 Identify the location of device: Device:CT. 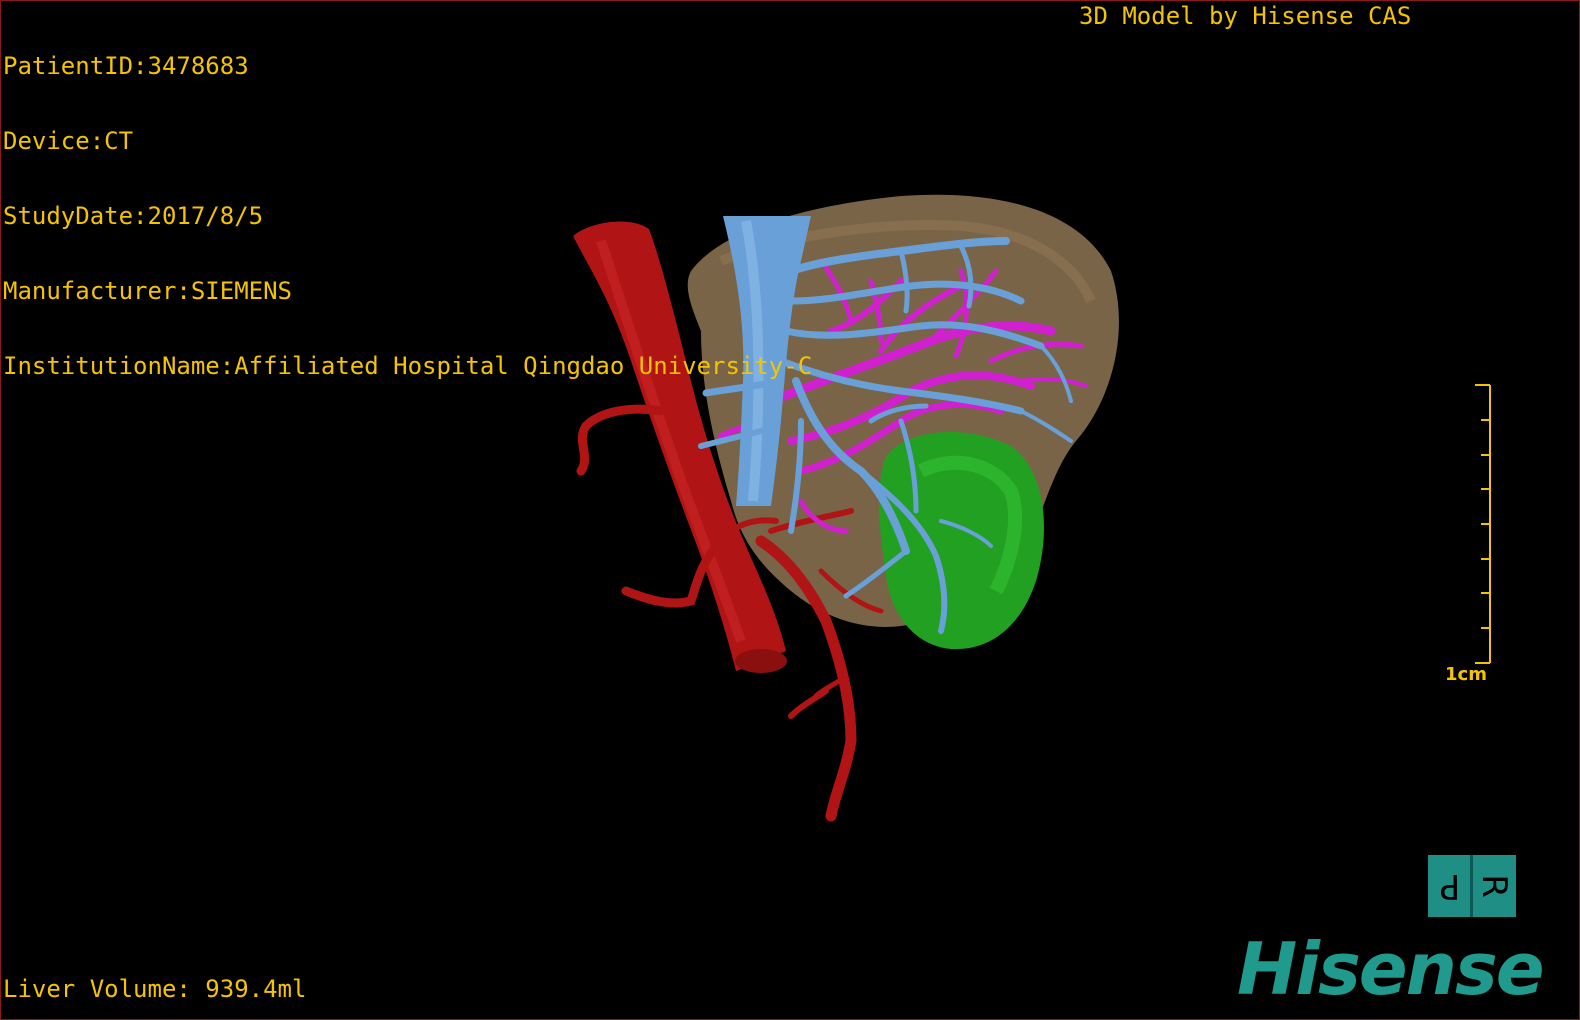
(68, 141).